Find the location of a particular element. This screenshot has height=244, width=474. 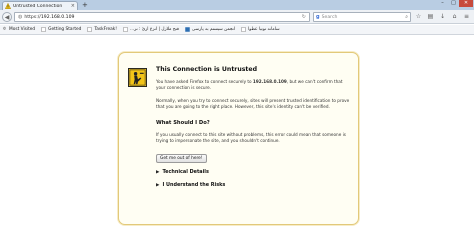

gear-icon: ✲ is located at coordinates (4, 29).